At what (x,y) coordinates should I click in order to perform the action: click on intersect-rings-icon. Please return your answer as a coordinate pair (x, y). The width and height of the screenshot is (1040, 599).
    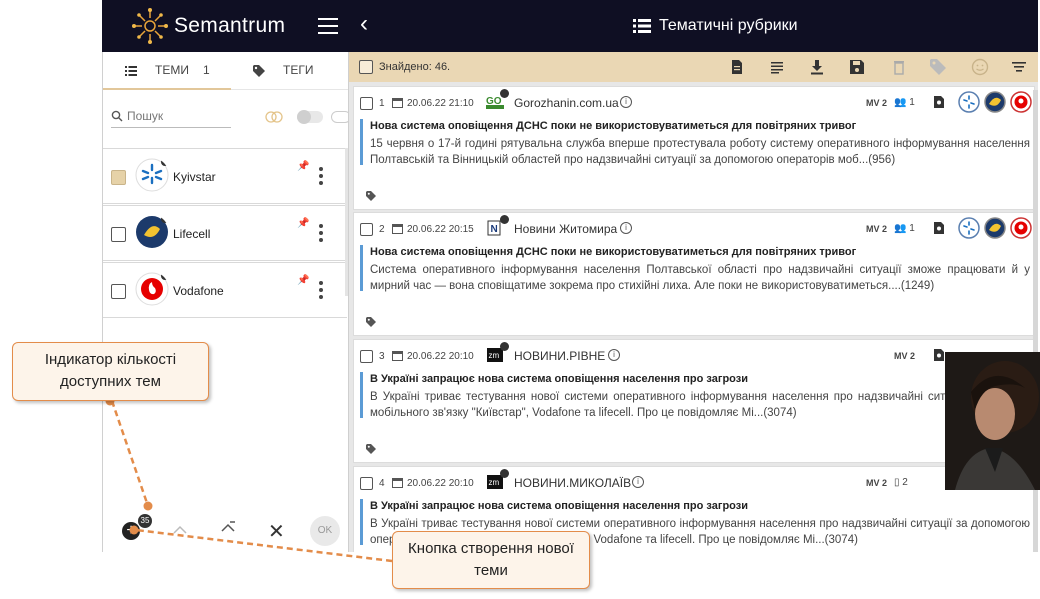
    Looking at the image, I should click on (274, 117).